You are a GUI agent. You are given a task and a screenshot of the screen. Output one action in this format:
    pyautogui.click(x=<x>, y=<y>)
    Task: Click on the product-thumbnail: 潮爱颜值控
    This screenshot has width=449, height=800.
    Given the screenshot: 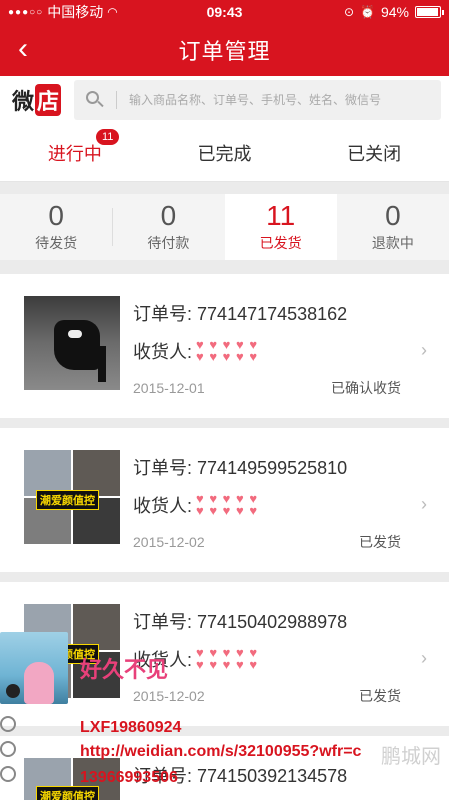 What is the action you would take?
    pyautogui.click(x=72, y=497)
    